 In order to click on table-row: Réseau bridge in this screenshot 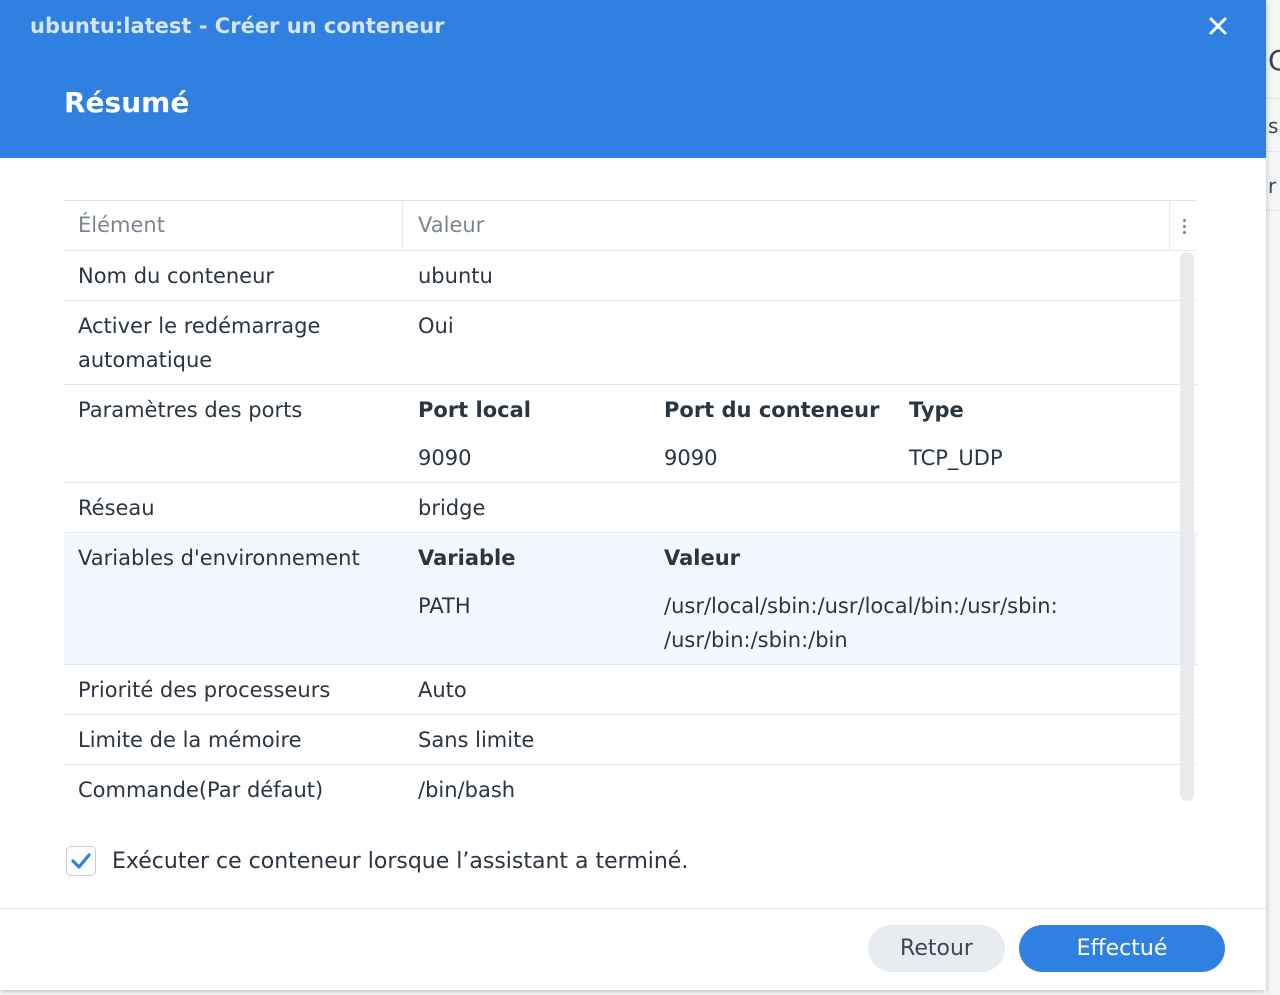, I will do `click(630, 508)`.